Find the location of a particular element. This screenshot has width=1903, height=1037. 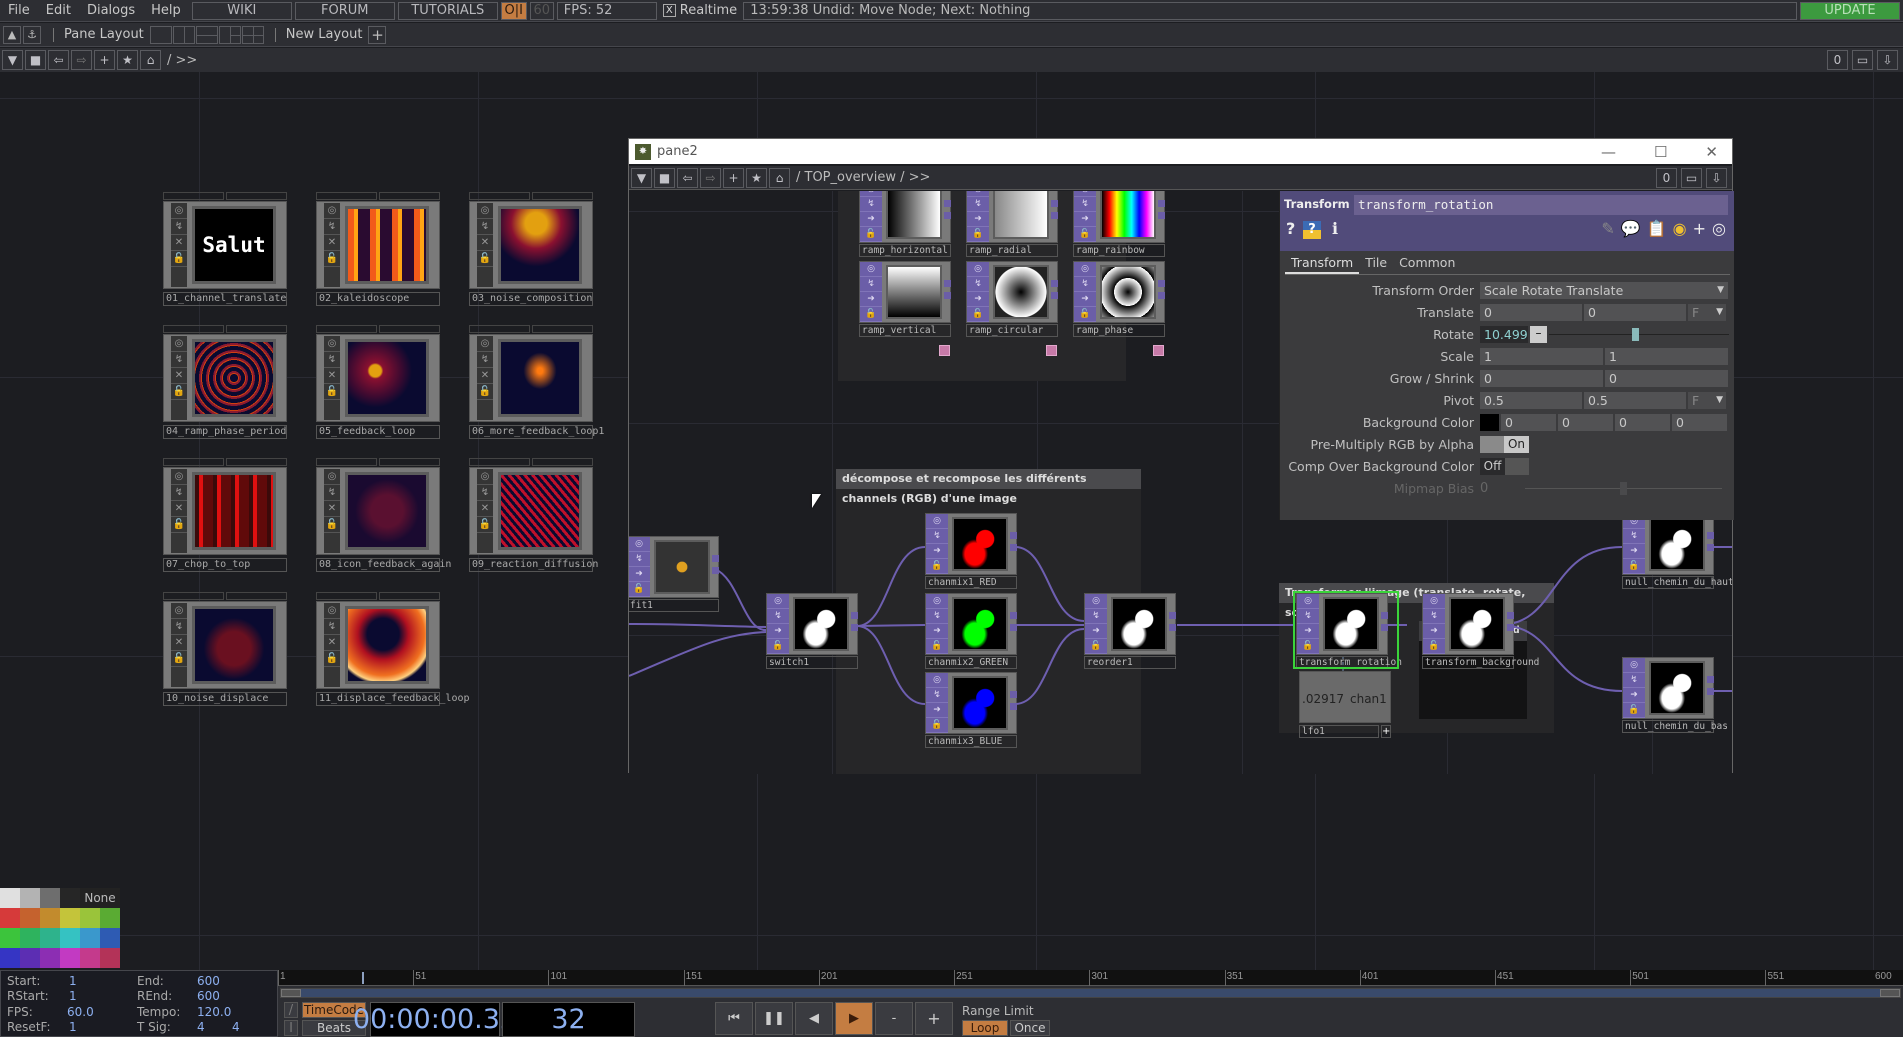

node-body: ◎ ↯ ✕ 🔓 Salut is located at coordinates (225, 245).